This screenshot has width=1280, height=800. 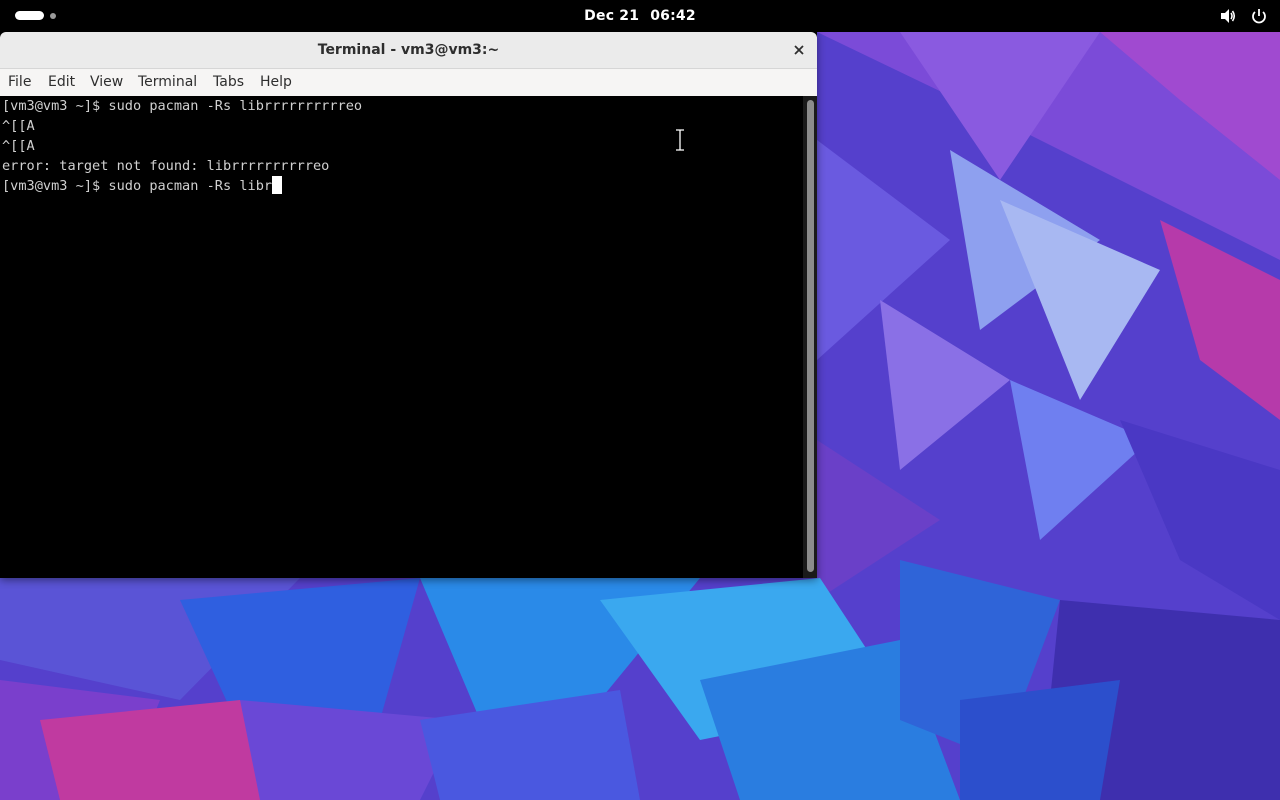 I want to click on top-bar: Dec 21 06:42, so click(x=640, y=16).